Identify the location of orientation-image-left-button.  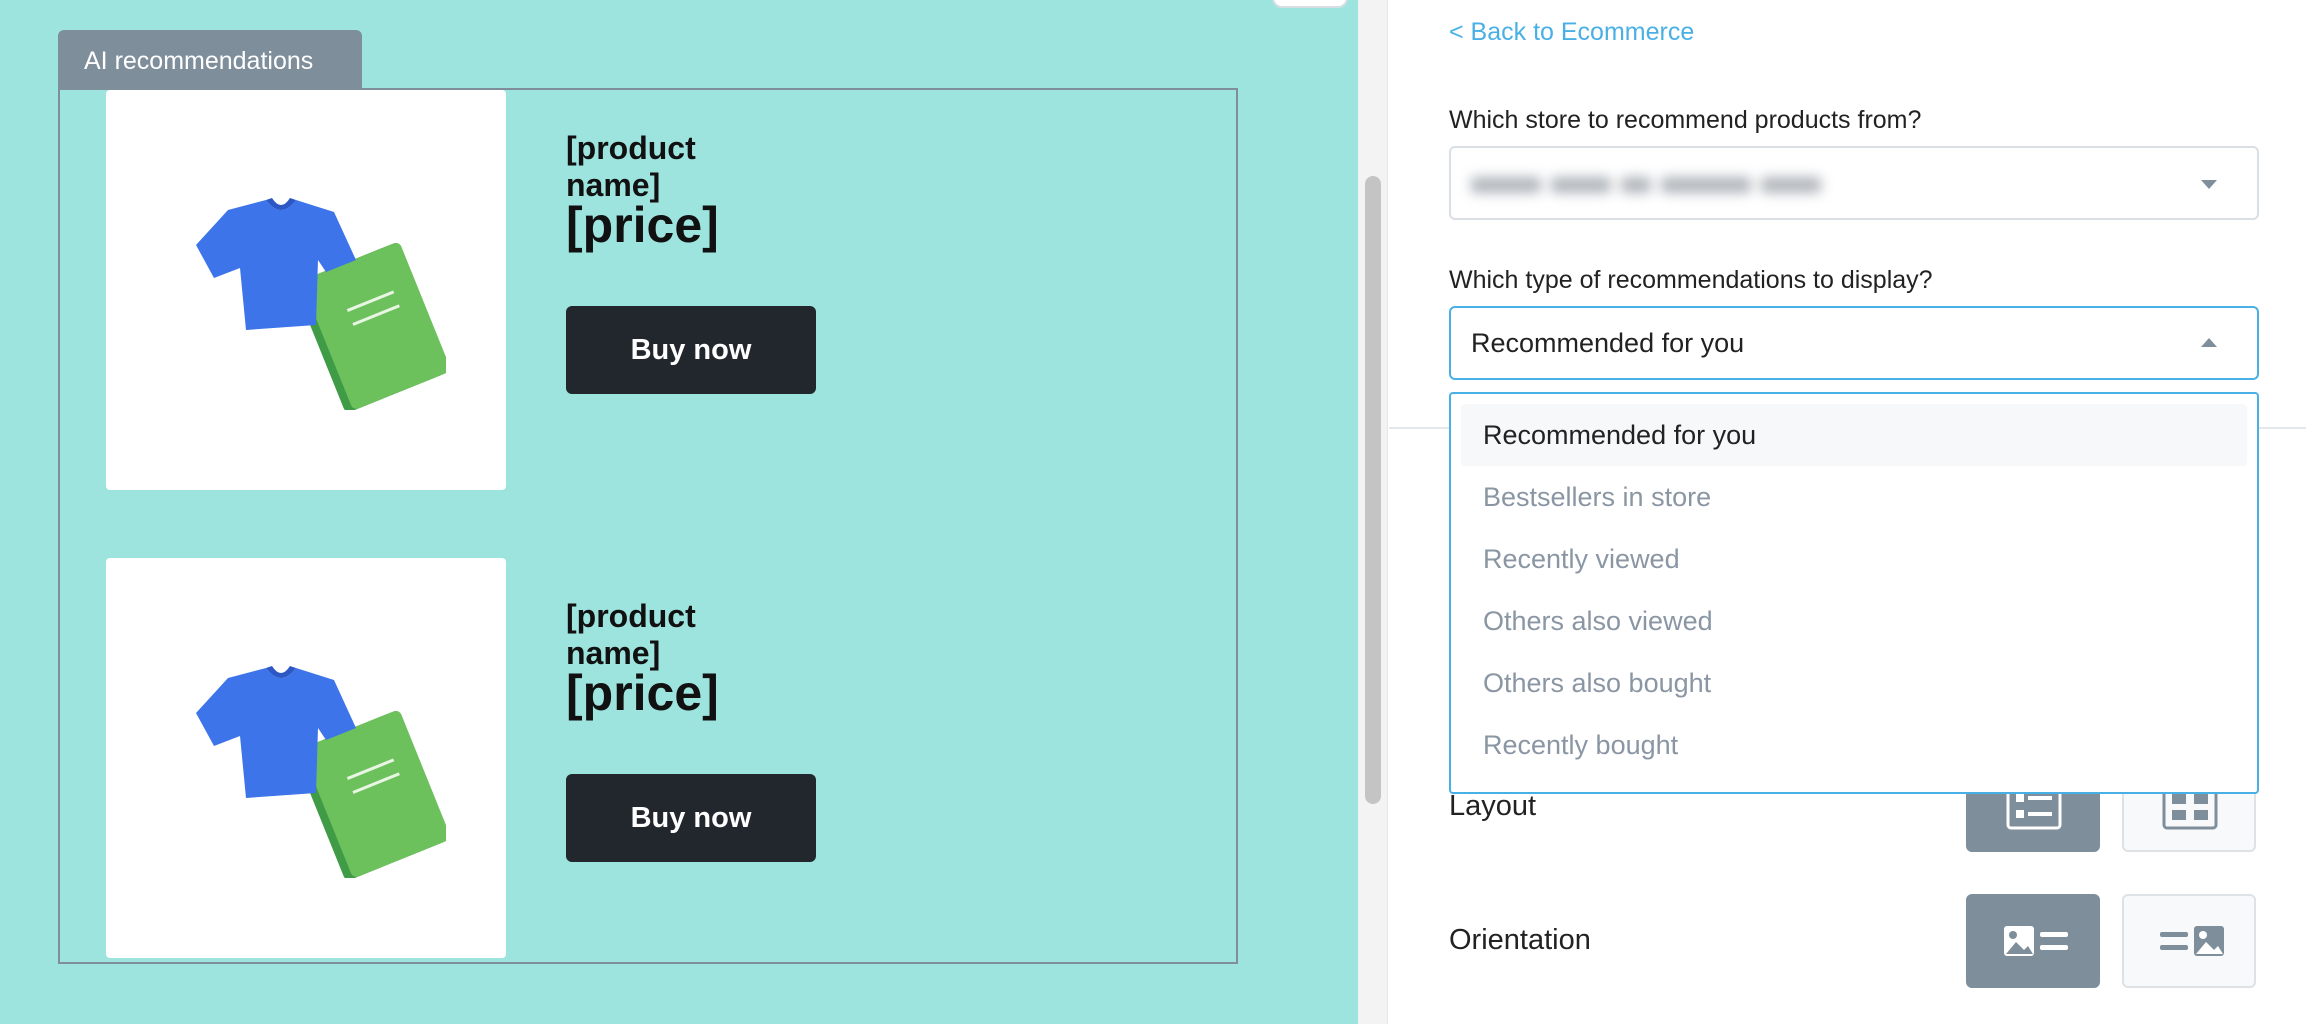
(2033, 941).